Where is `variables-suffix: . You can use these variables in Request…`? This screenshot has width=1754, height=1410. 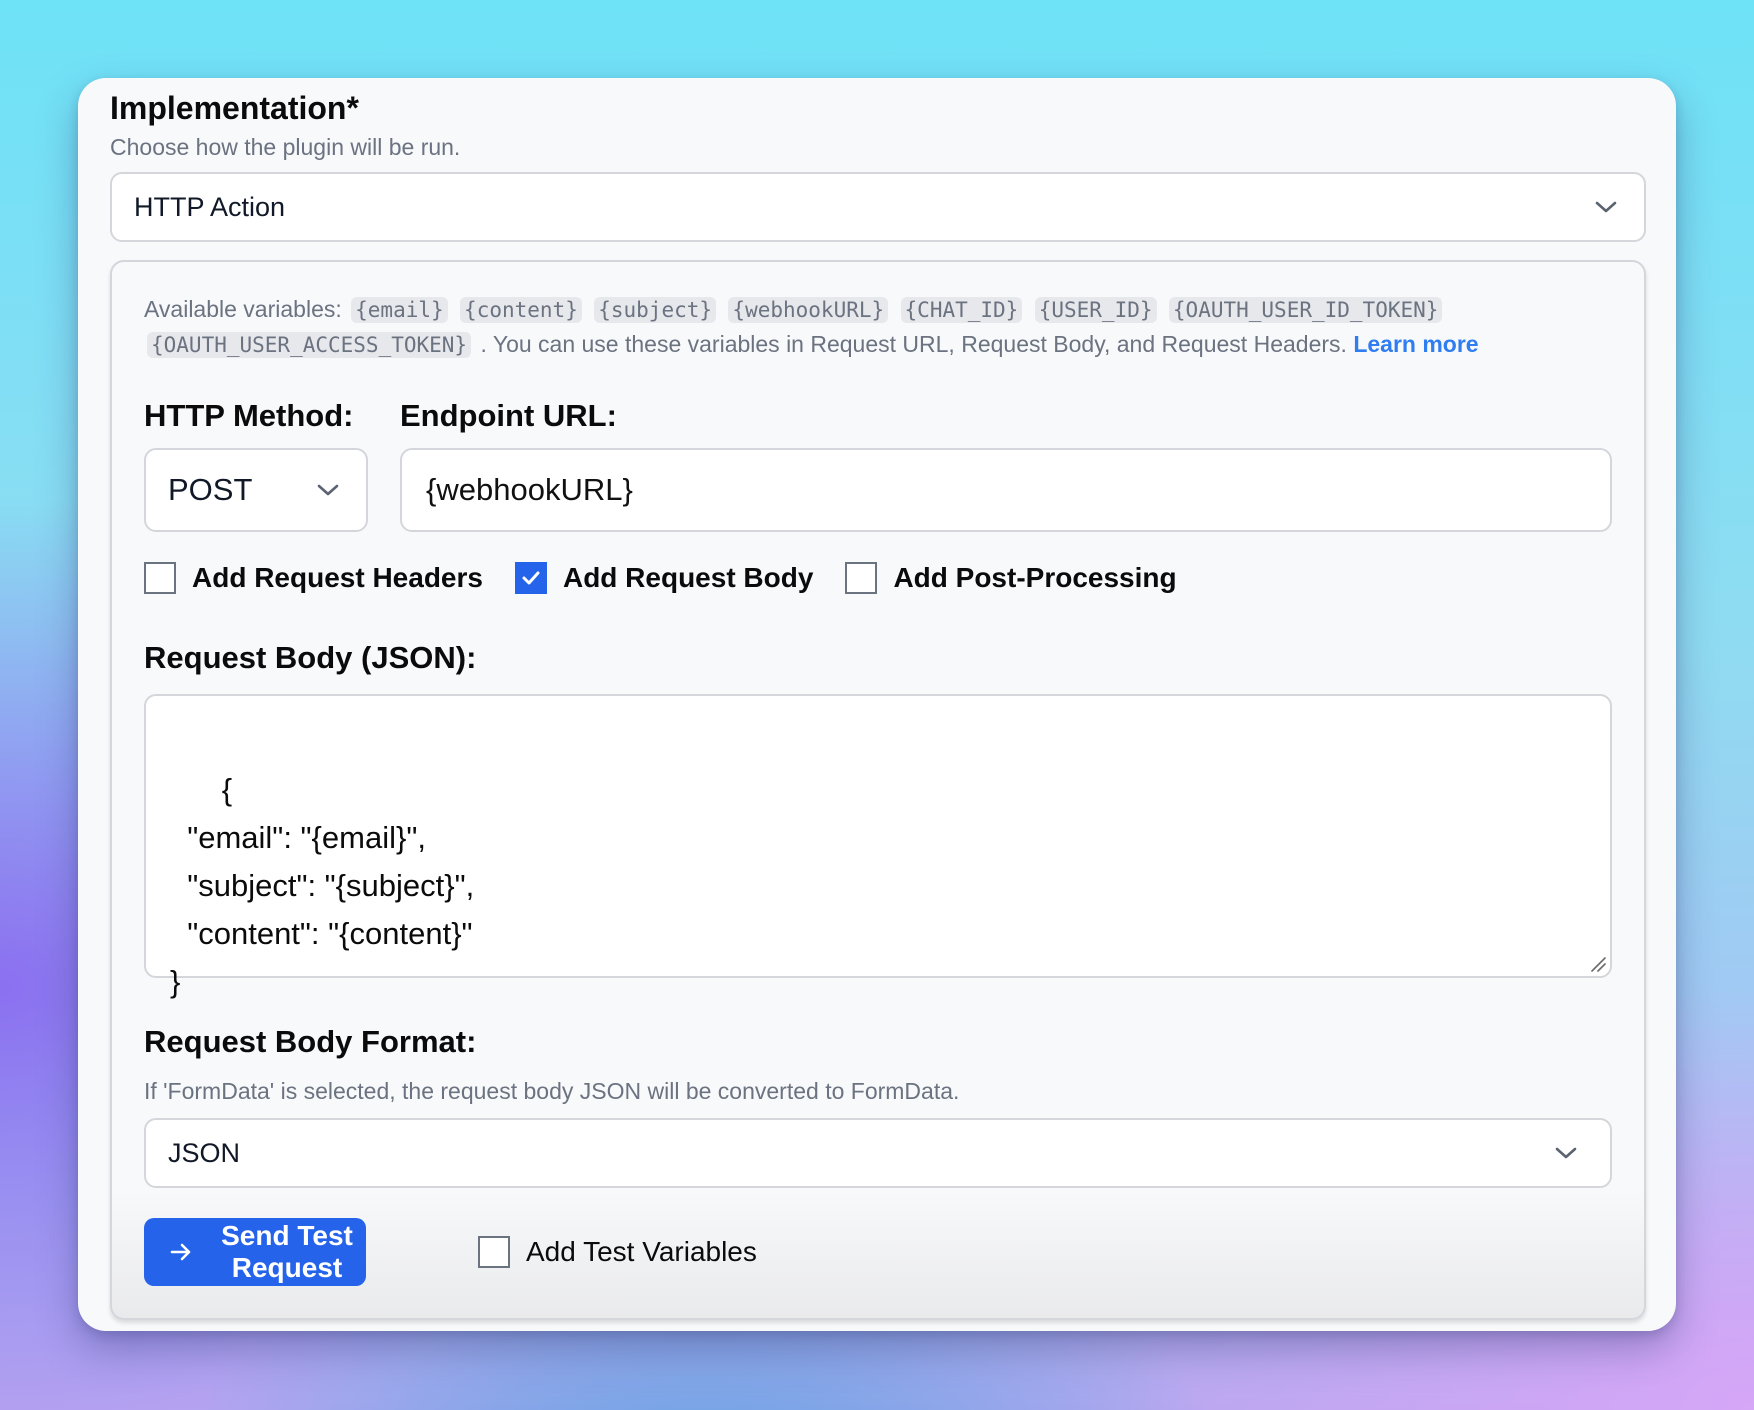
variables-suffix: . You can use these variables in Request… is located at coordinates (913, 344).